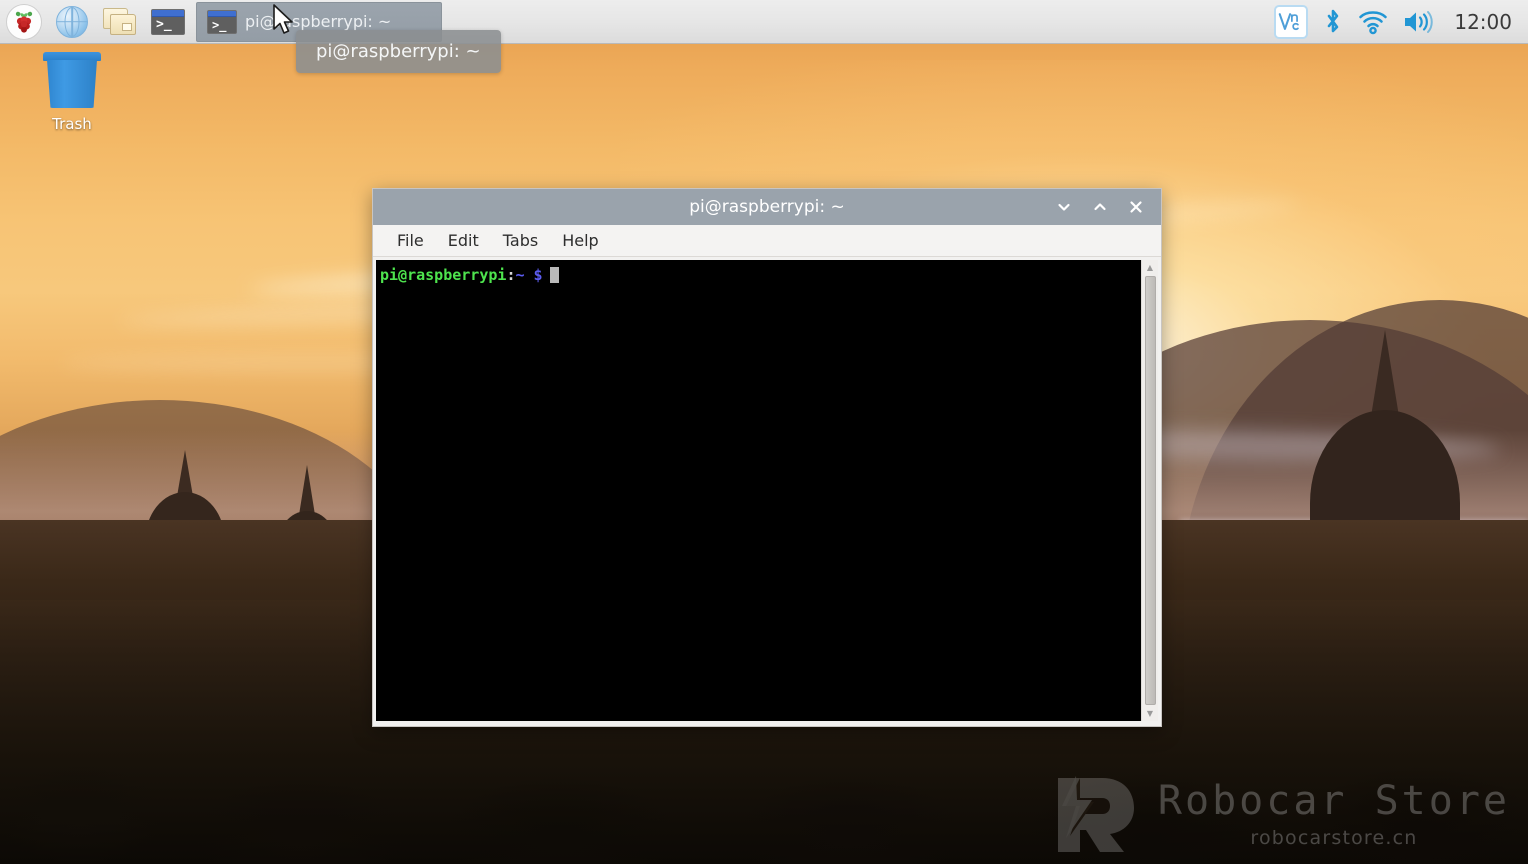 This screenshot has width=1528, height=864. Describe the element at coordinates (1150, 267) in the screenshot. I see `scroll-up-button: ▲` at that location.